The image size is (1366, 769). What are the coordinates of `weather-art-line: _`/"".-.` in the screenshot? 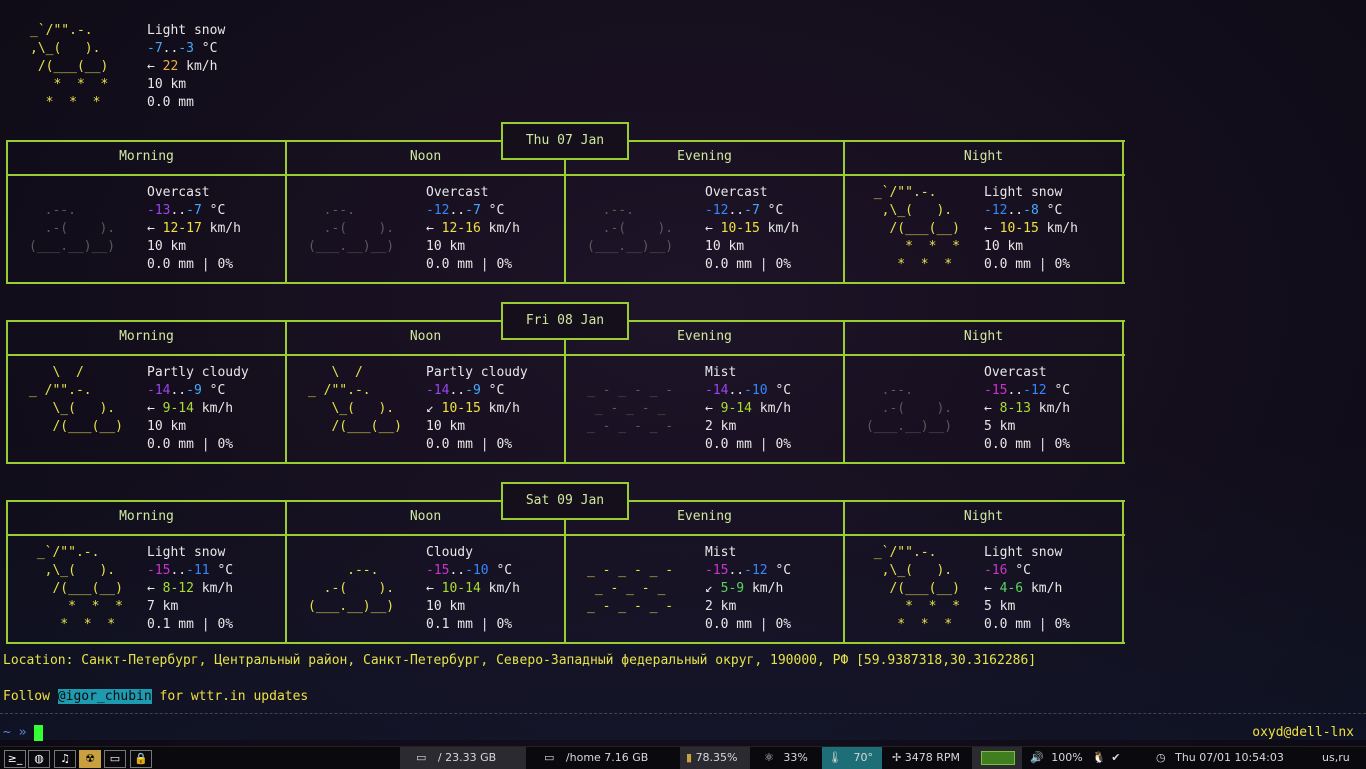 It's located at (901, 192).